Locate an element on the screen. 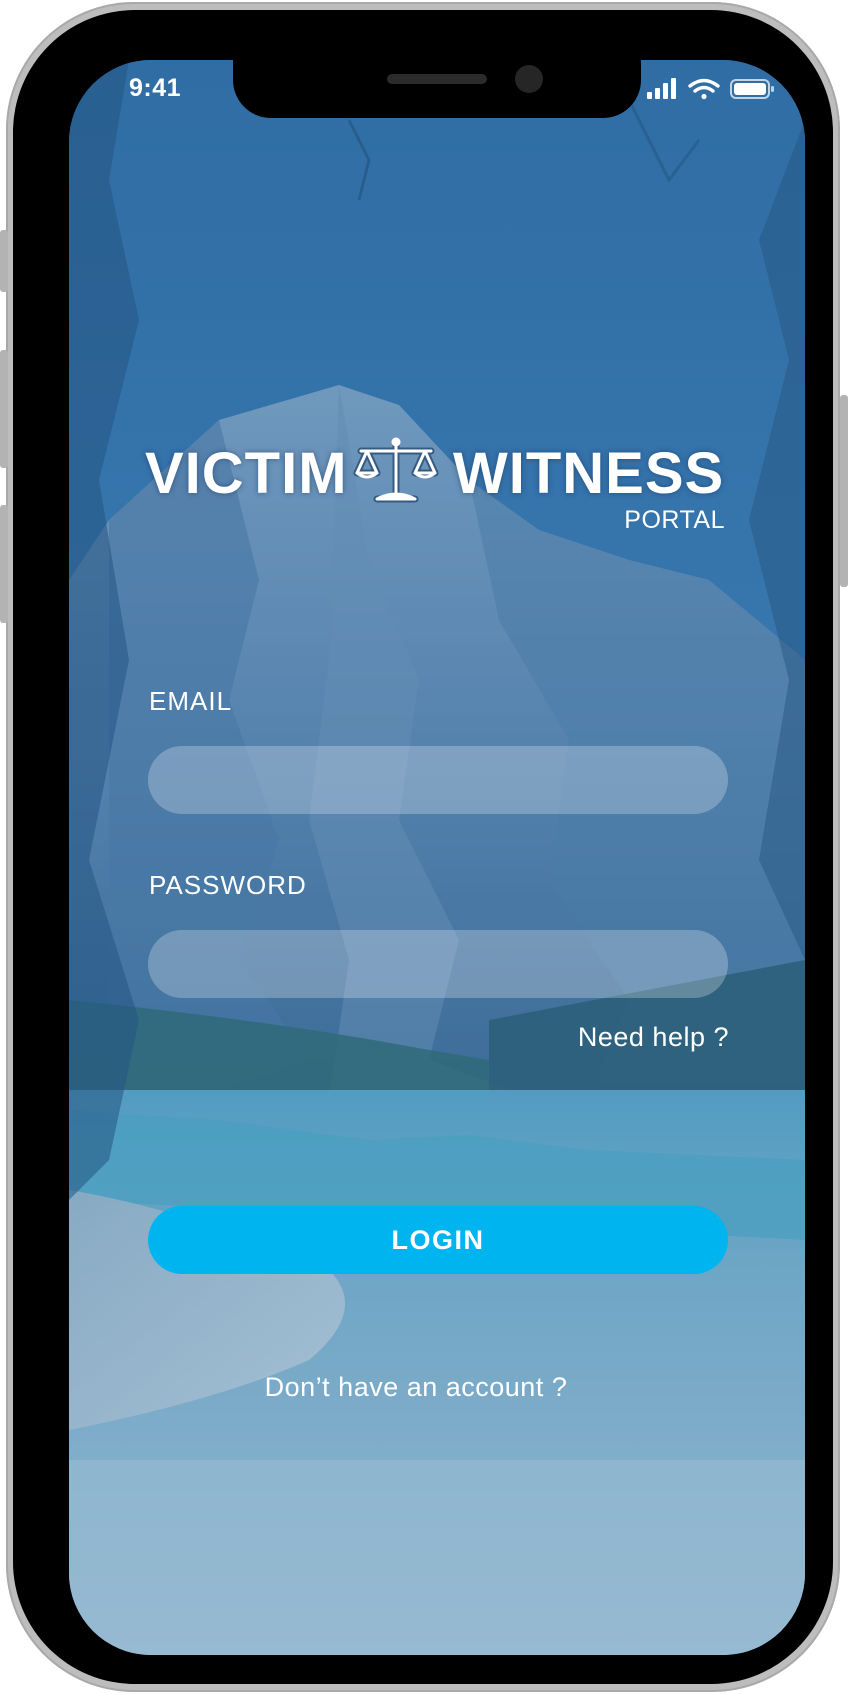 The height and width of the screenshot is (1695, 848). logo-word-victim: VICTIM is located at coordinates (246, 473).